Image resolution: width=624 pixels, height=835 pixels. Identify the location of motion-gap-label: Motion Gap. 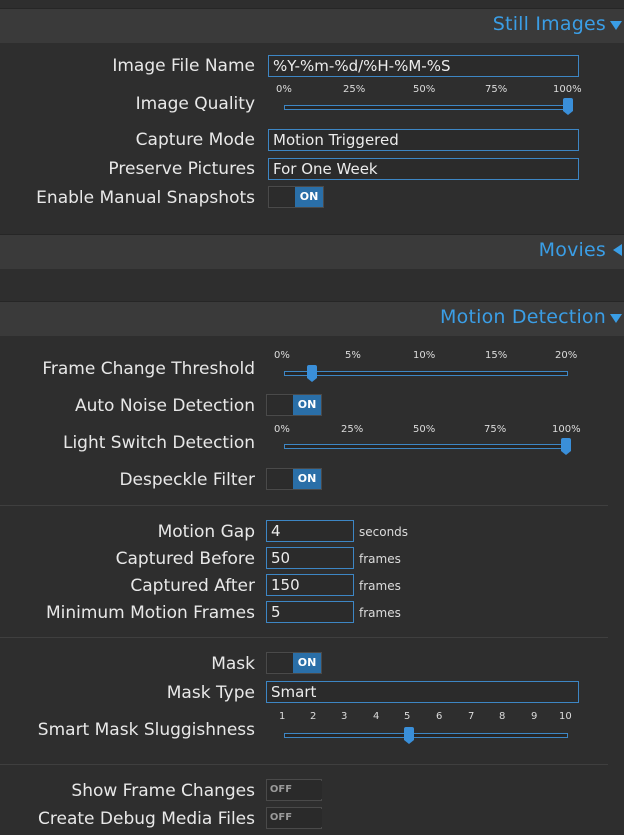
(206, 532).